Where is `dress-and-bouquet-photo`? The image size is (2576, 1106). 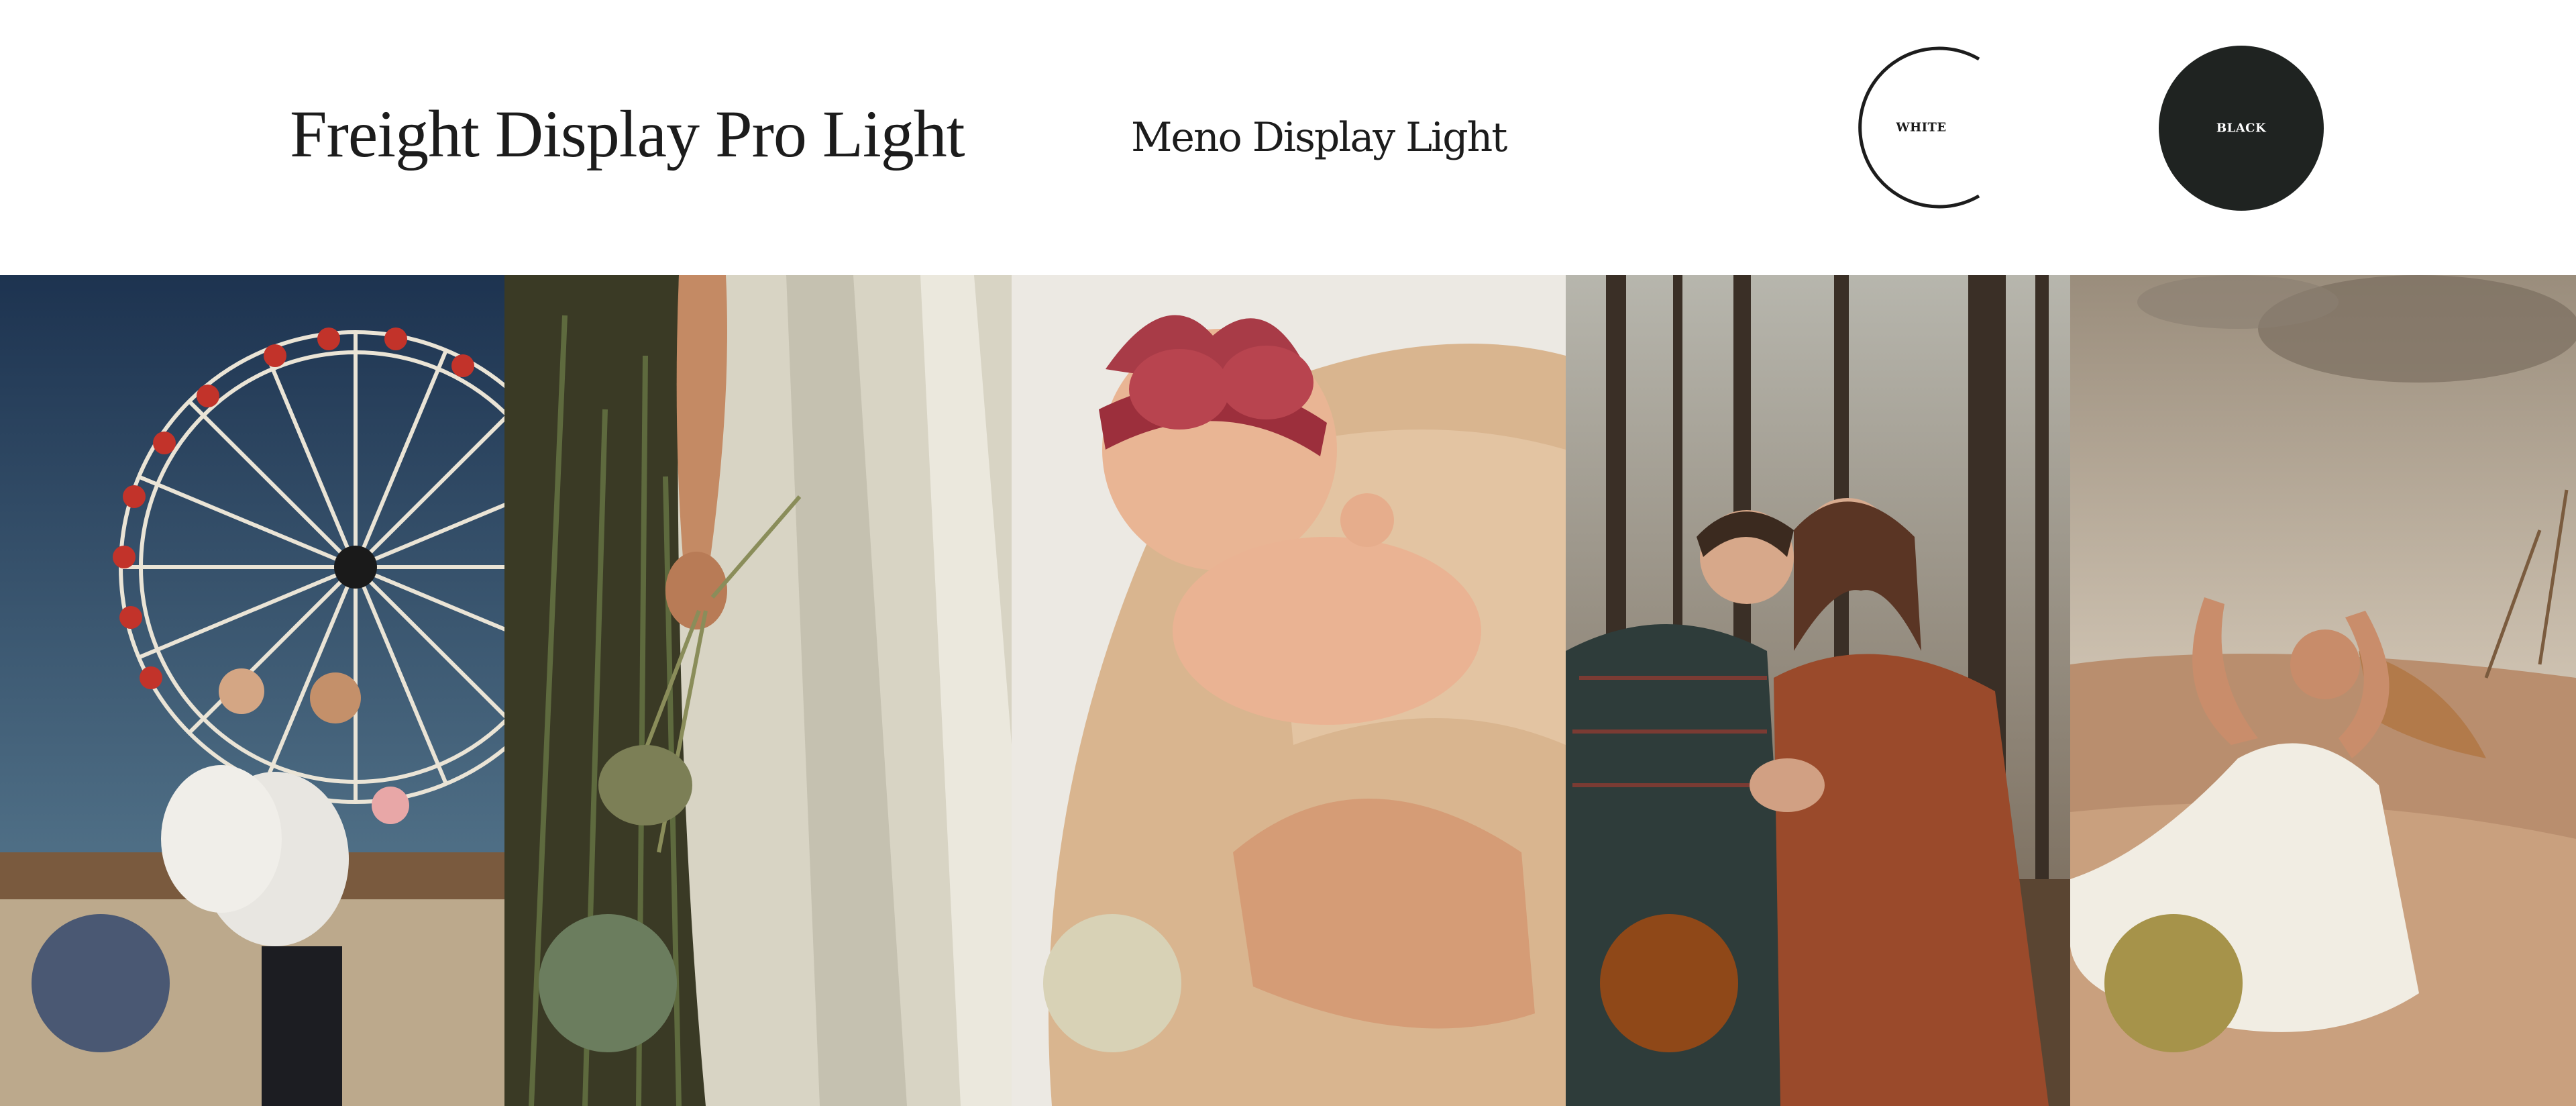 dress-and-bouquet-photo is located at coordinates (758, 690).